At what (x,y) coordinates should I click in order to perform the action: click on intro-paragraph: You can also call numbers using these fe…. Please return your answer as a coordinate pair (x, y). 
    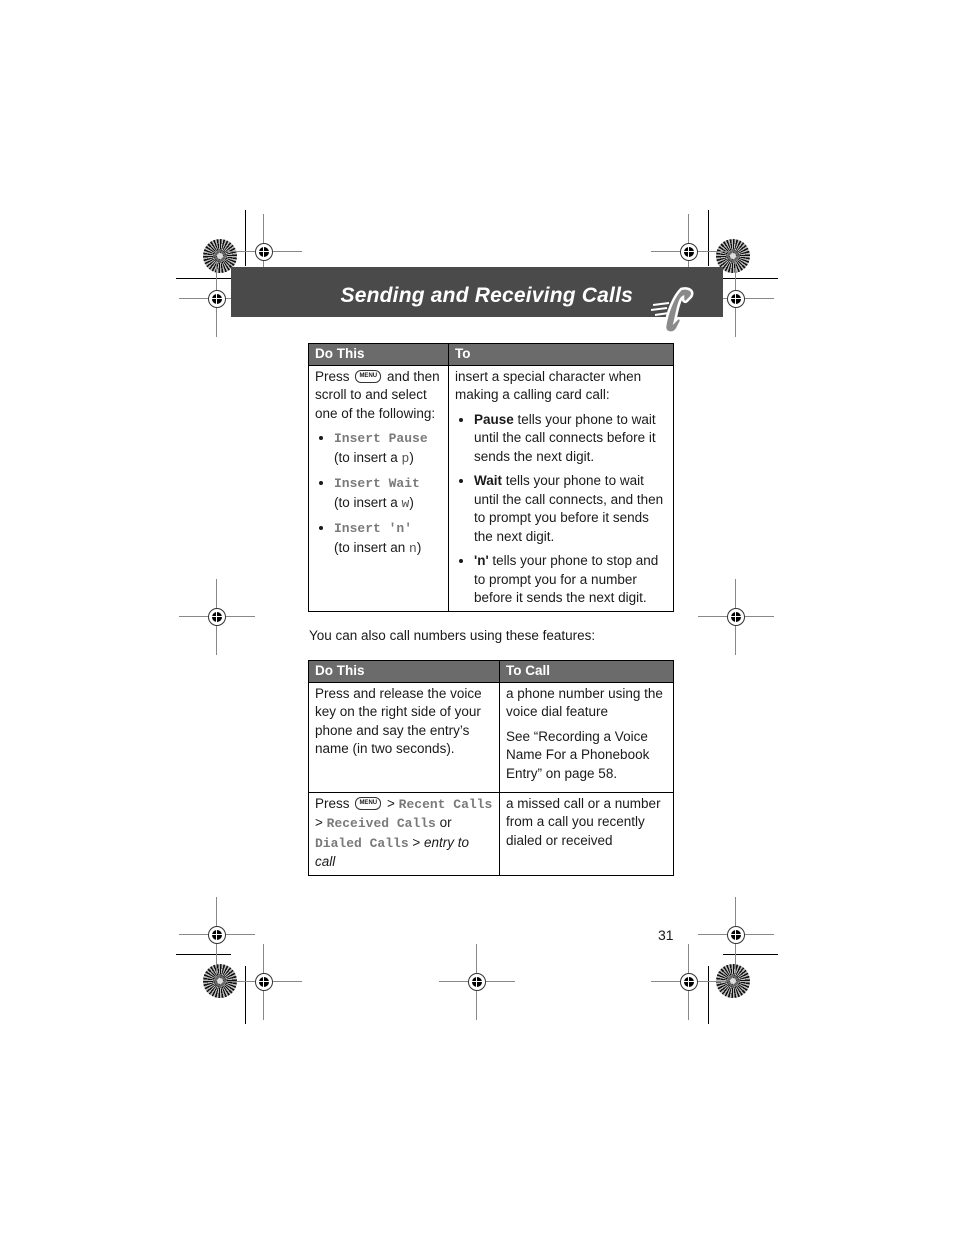
    Looking at the image, I should click on (452, 635).